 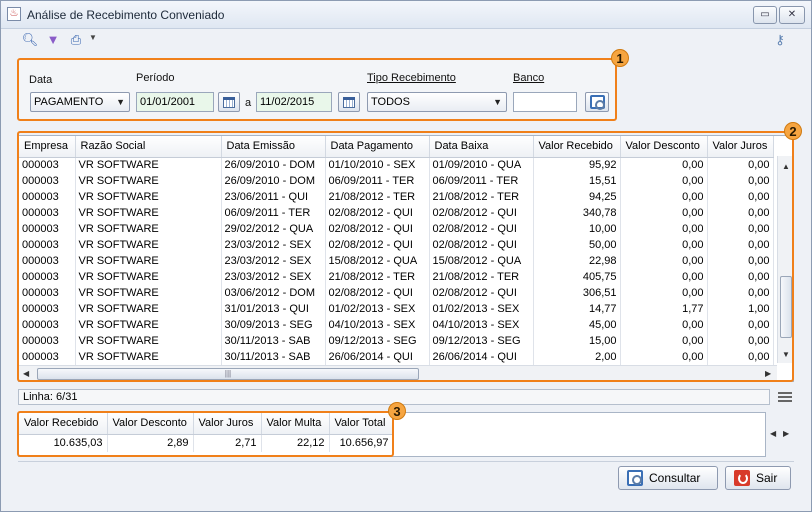 What do you see at coordinates (481, 197) in the screenshot?
I see `table-cell: 21/08/2012 - TER` at bounding box center [481, 197].